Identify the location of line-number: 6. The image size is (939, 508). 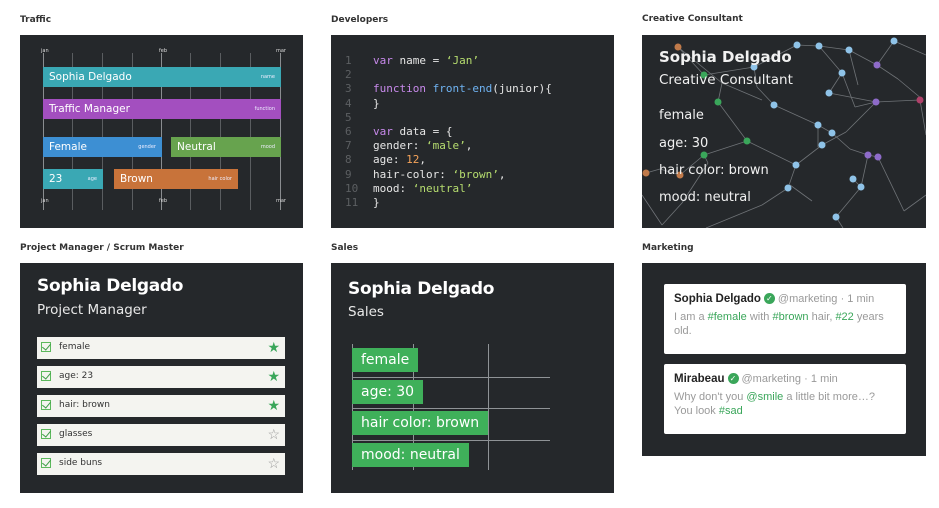
(348, 132).